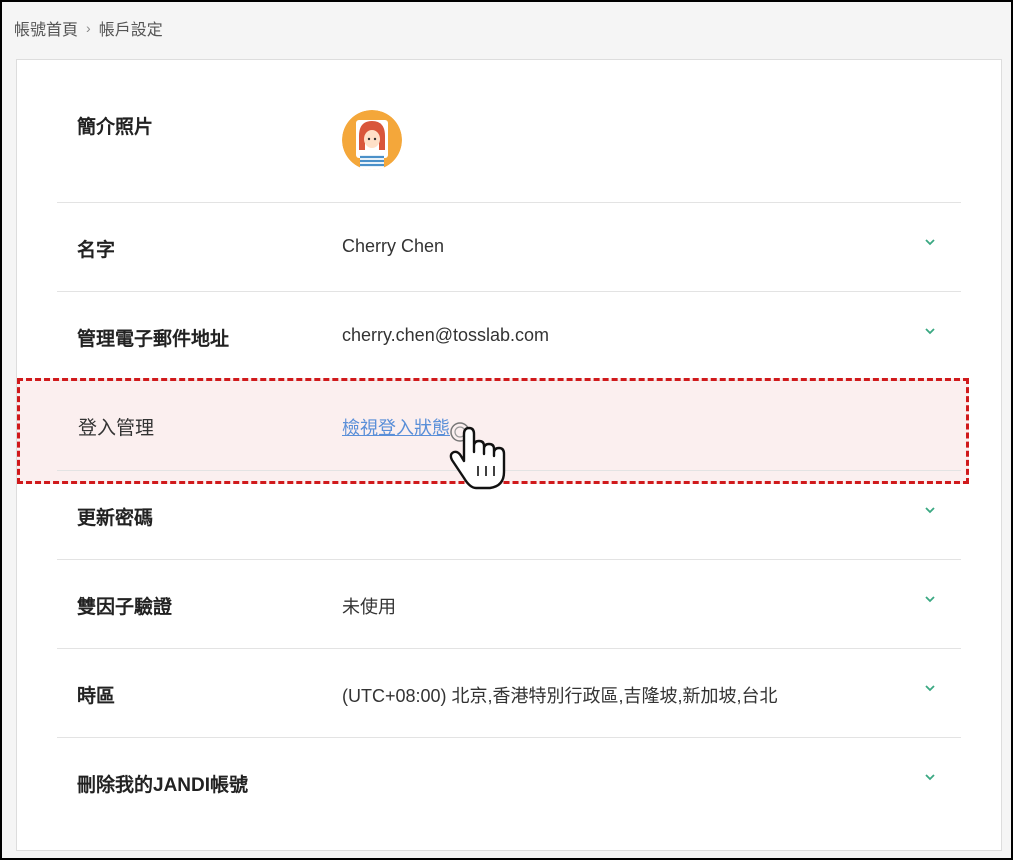 The height and width of the screenshot is (860, 1013). I want to click on delete-account-label: 刪除我的JANDI帳號, so click(163, 785).